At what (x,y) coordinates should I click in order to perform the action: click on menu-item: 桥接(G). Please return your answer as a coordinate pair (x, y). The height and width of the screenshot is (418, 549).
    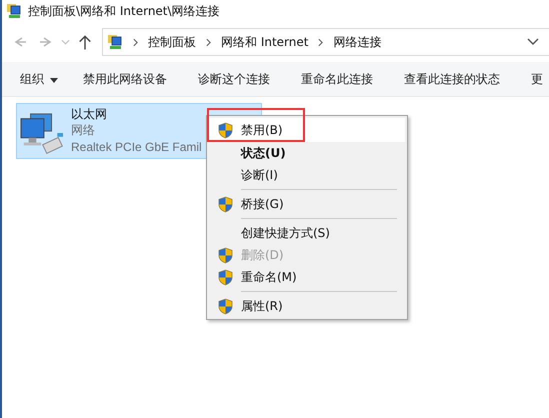
    Looking at the image, I should click on (307, 204).